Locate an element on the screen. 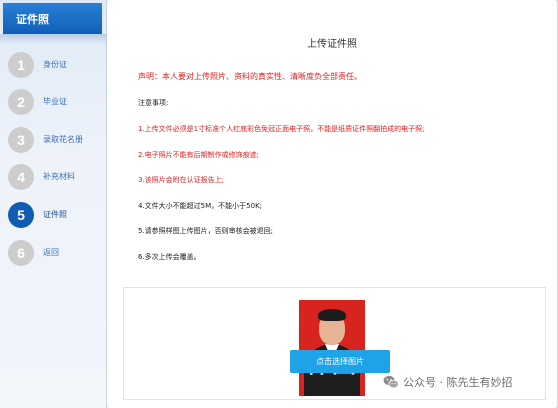 Image resolution: width=558 pixels, height=408 pixels. step-return: 6 返回 is located at coordinates (55, 253).